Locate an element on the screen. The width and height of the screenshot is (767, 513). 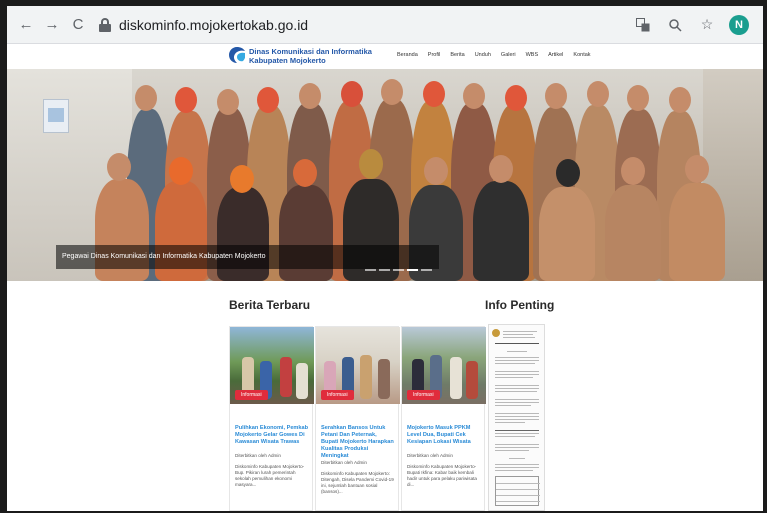
site-logo-icon is located at coordinates (237, 55).